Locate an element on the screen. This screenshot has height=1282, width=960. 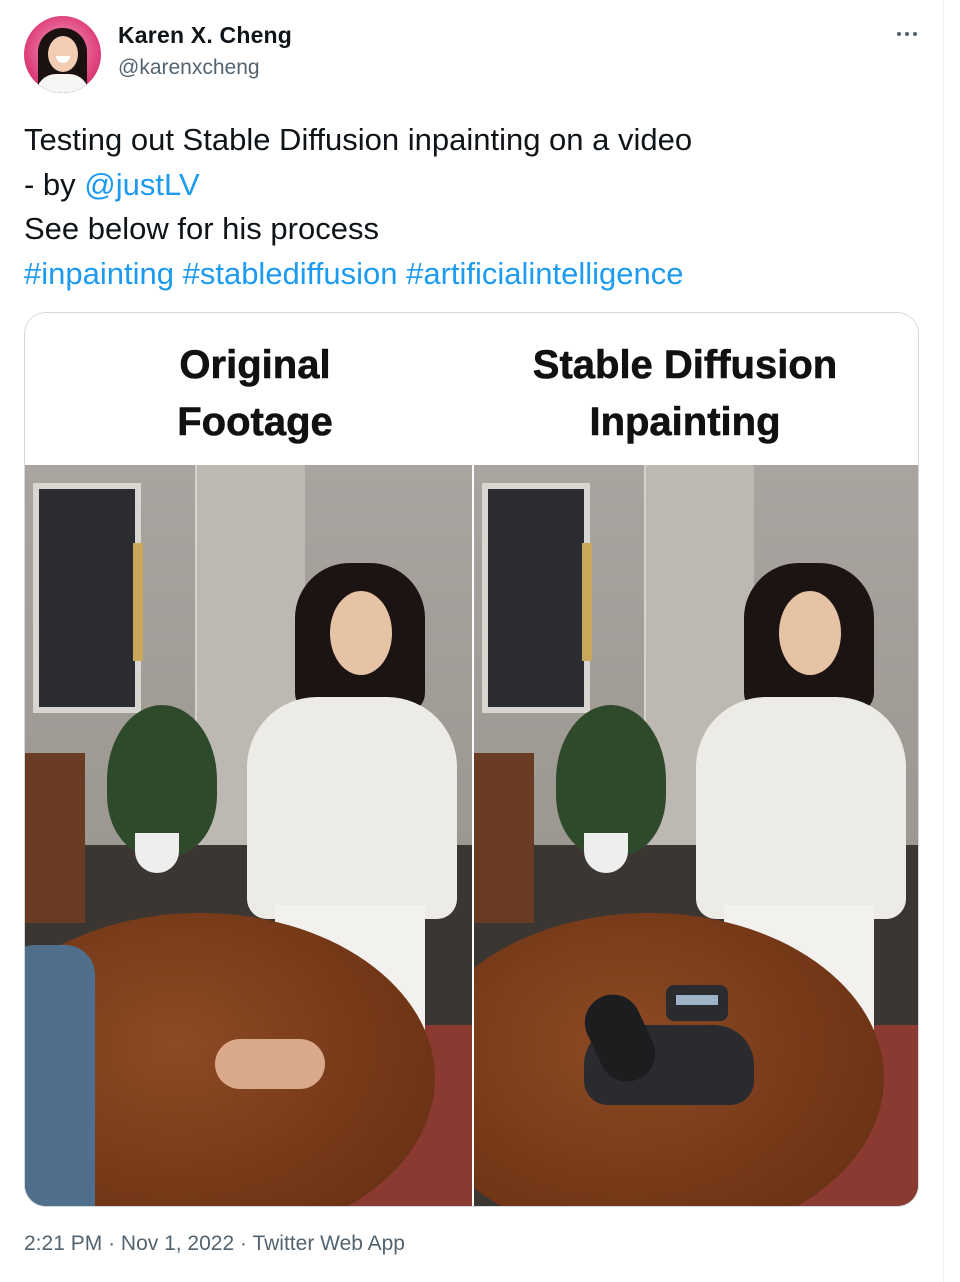
person-arm is located at coordinates (60, 1075).